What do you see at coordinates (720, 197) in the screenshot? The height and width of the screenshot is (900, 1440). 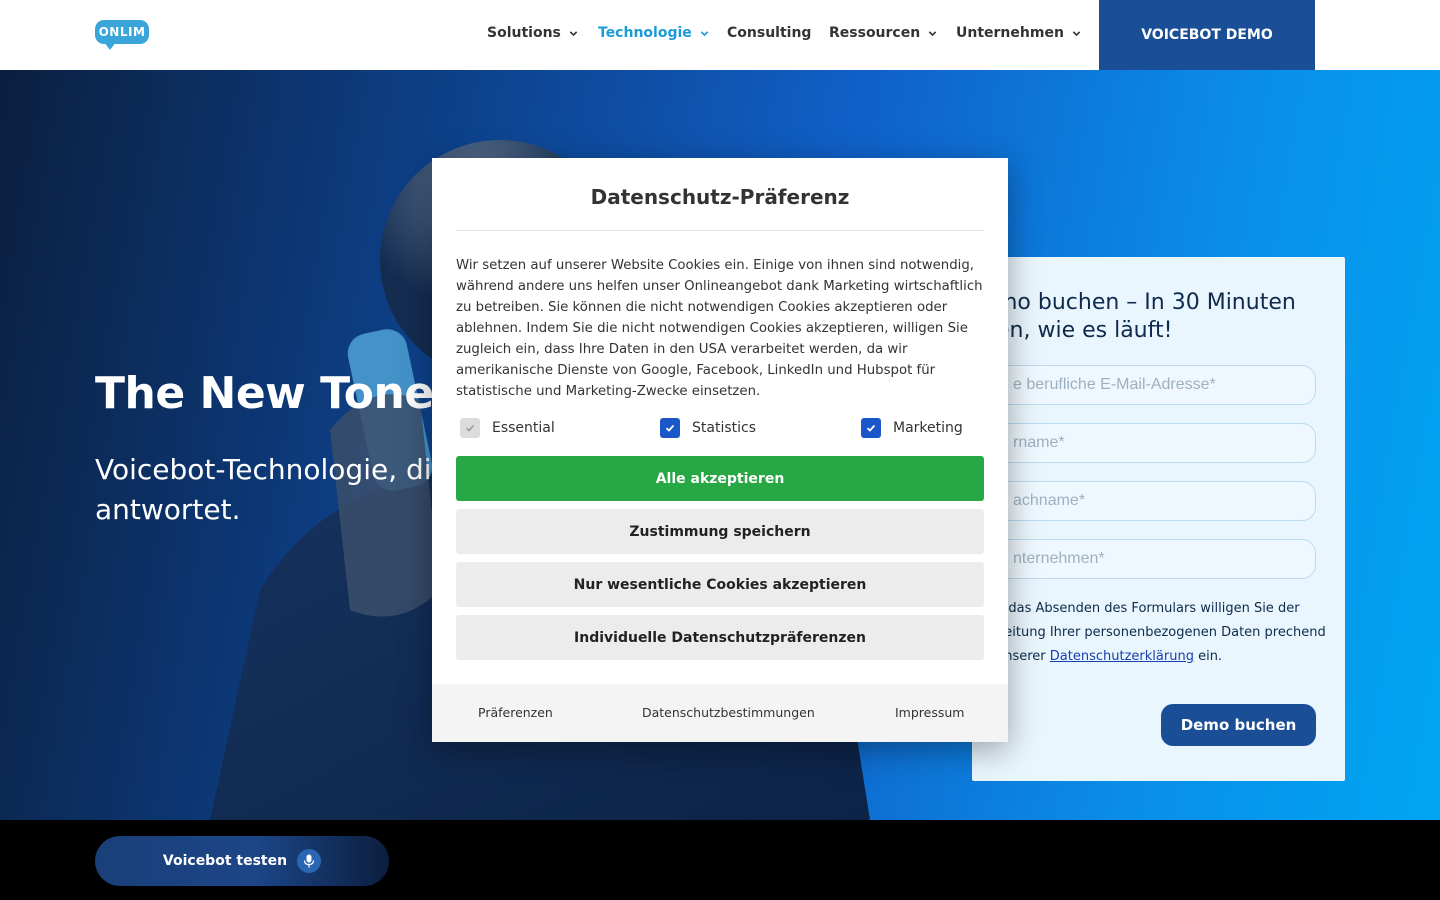 I see `modal-title: Datenschutz-Präferenz` at bounding box center [720, 197].